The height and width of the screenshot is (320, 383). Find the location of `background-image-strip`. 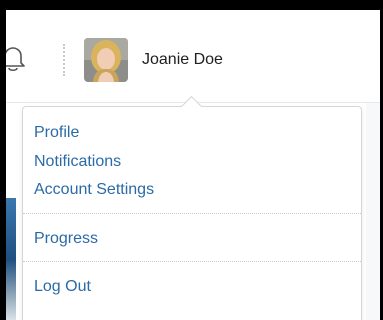

background-image-strip is located at coordinates (11, 259).